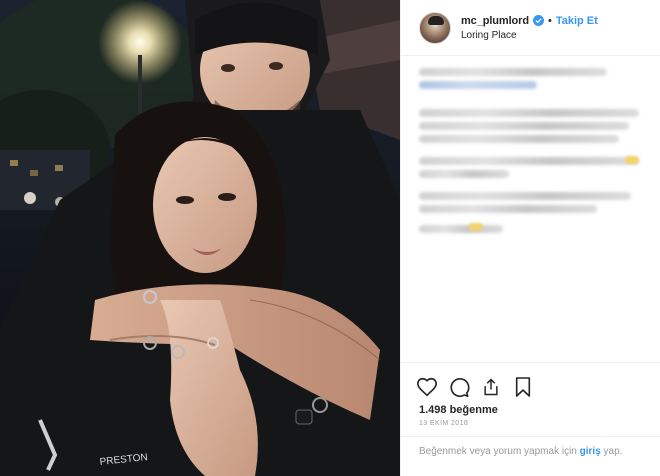  I want to click on likes-count: 1.498 beğenme, so click(458, 410).